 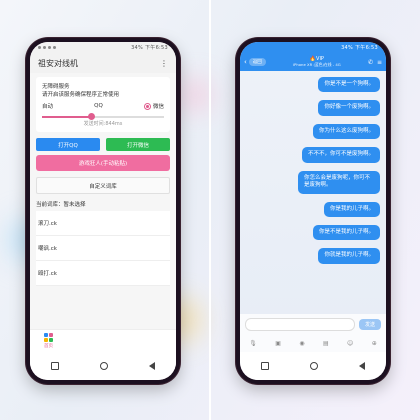 I want to click on chat-header: ‹ 返回 🔥VIP iPhone XR (蓝色)在线 - 4G ✆ ≡, so click(x=313, y=62).